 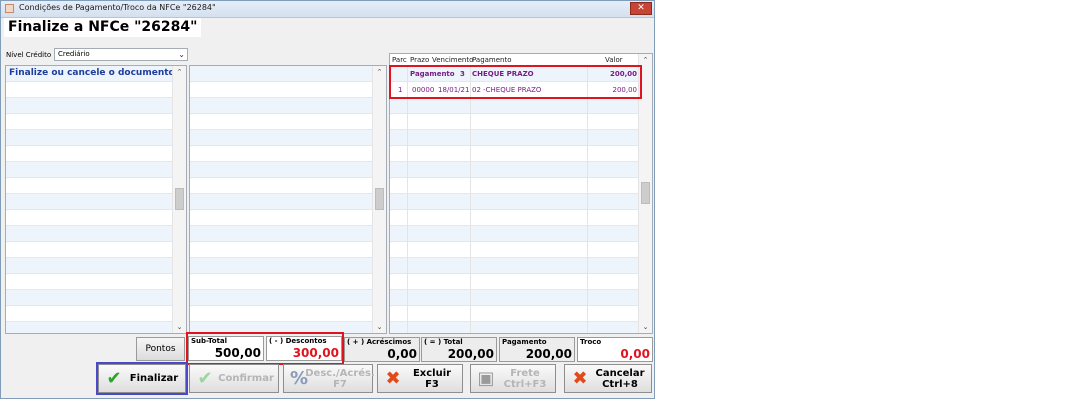 What do you see at coordinates (29, 55) in the screenshot?
I see `nivel-credito-label: Nível Crédito` at bounding box center [29, 55].